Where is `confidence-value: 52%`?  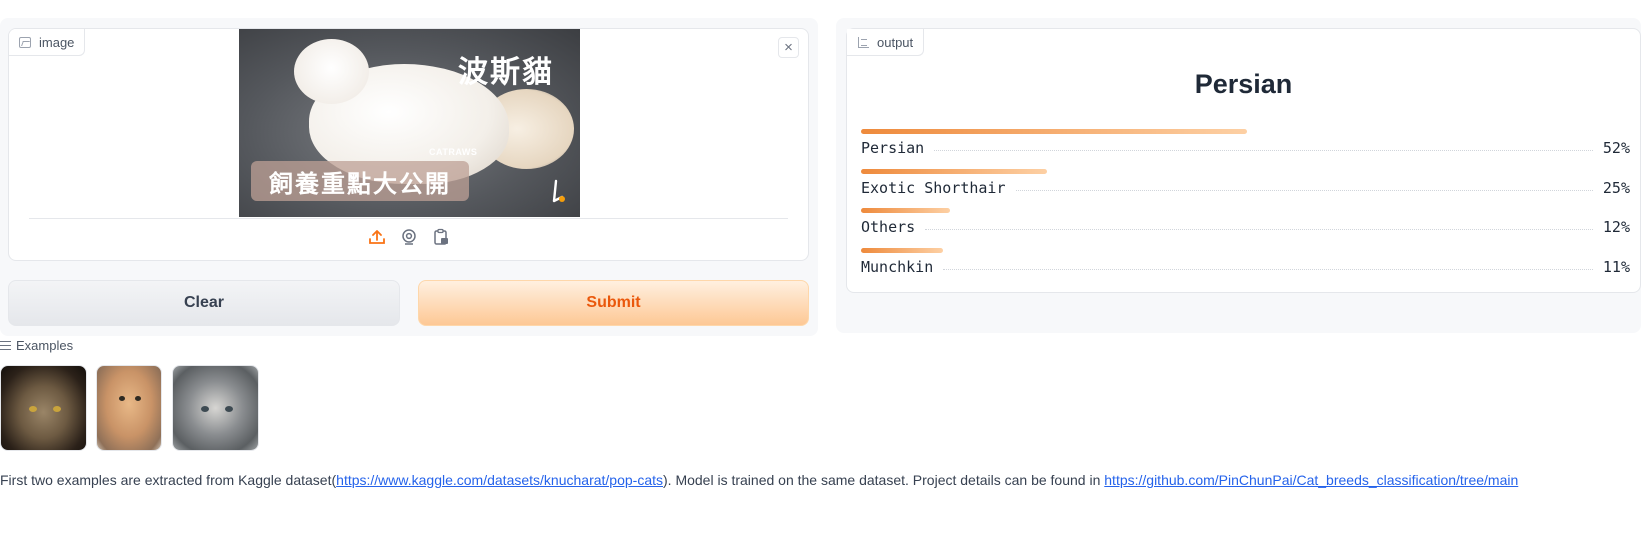 confidence-value: 52% is located at coordinates (1616, 148).